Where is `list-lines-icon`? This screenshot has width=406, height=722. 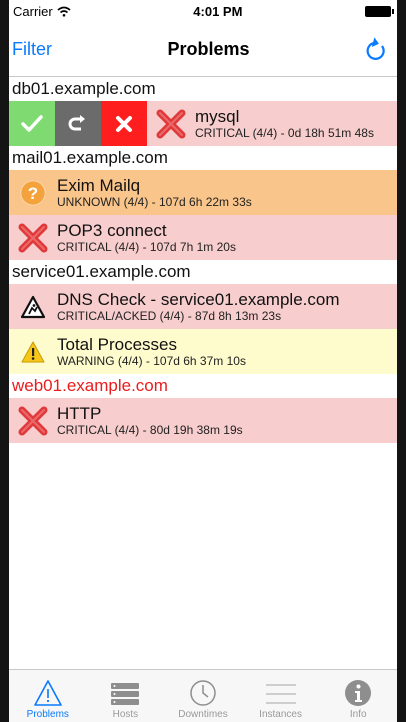 list-lines-icon is located at coordinates (280, 694).